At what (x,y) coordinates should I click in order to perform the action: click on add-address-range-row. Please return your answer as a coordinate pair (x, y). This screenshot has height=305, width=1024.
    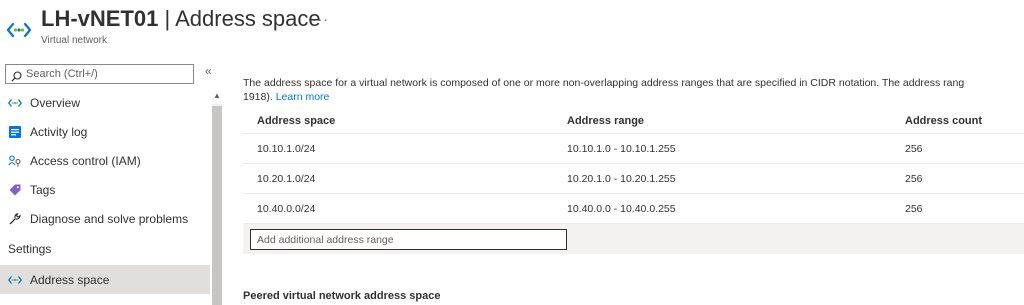
    Looking at the image, I should click on (633, 239).